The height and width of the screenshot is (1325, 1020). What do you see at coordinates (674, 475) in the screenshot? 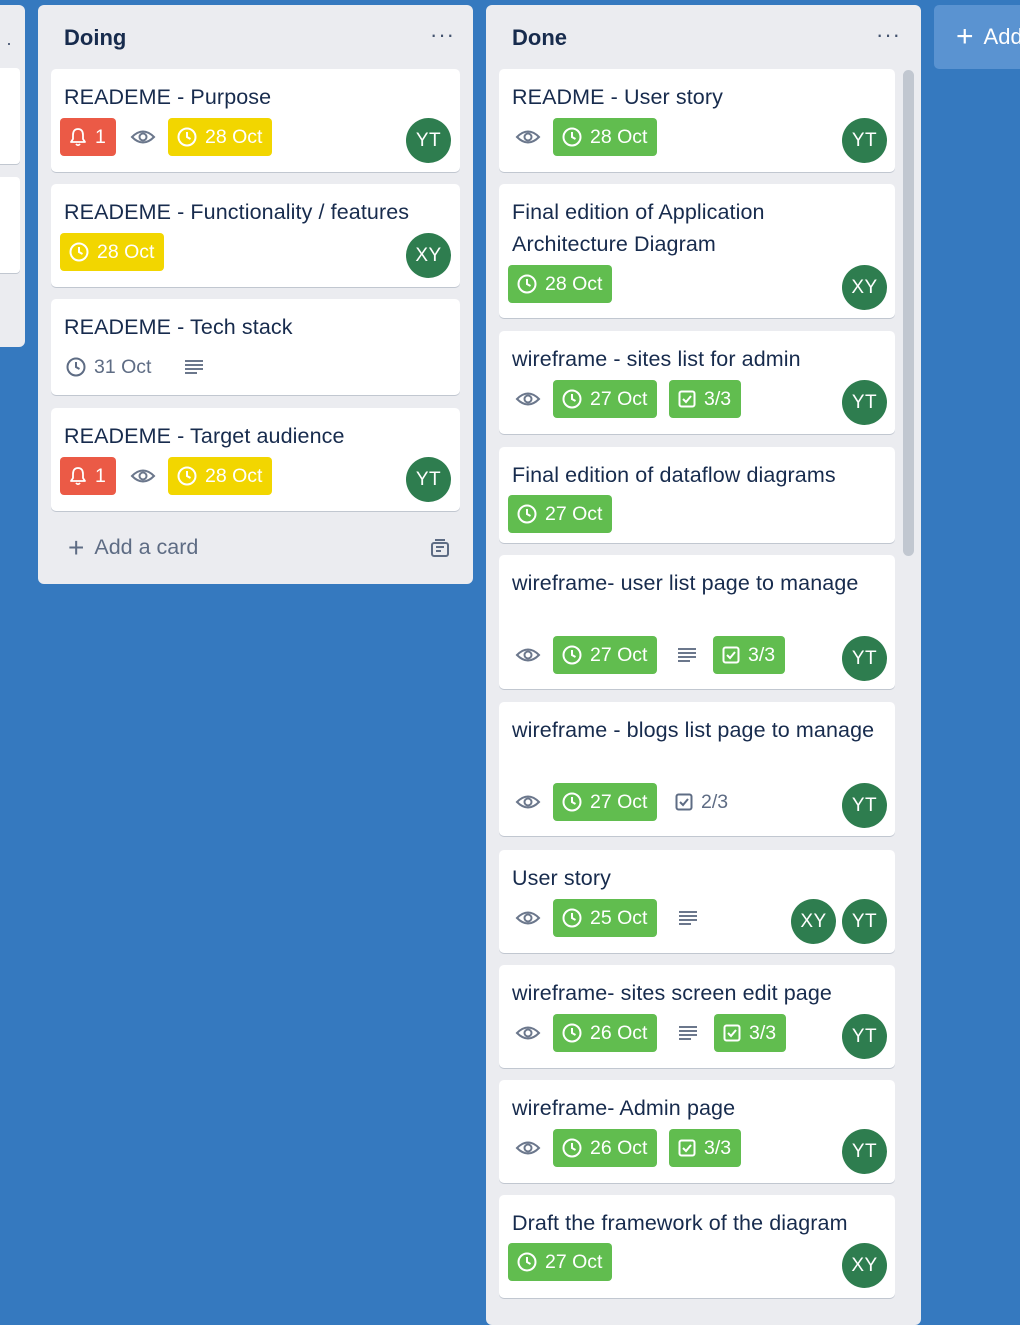
I see `card-title: Final edition of dataflow diagrams` at bounding box center [674, 475].